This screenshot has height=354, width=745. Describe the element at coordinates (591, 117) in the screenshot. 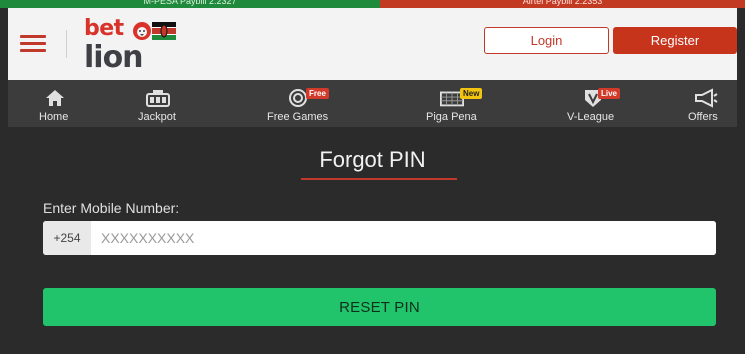

I see `nav-label-v-league: V-League` at that location.